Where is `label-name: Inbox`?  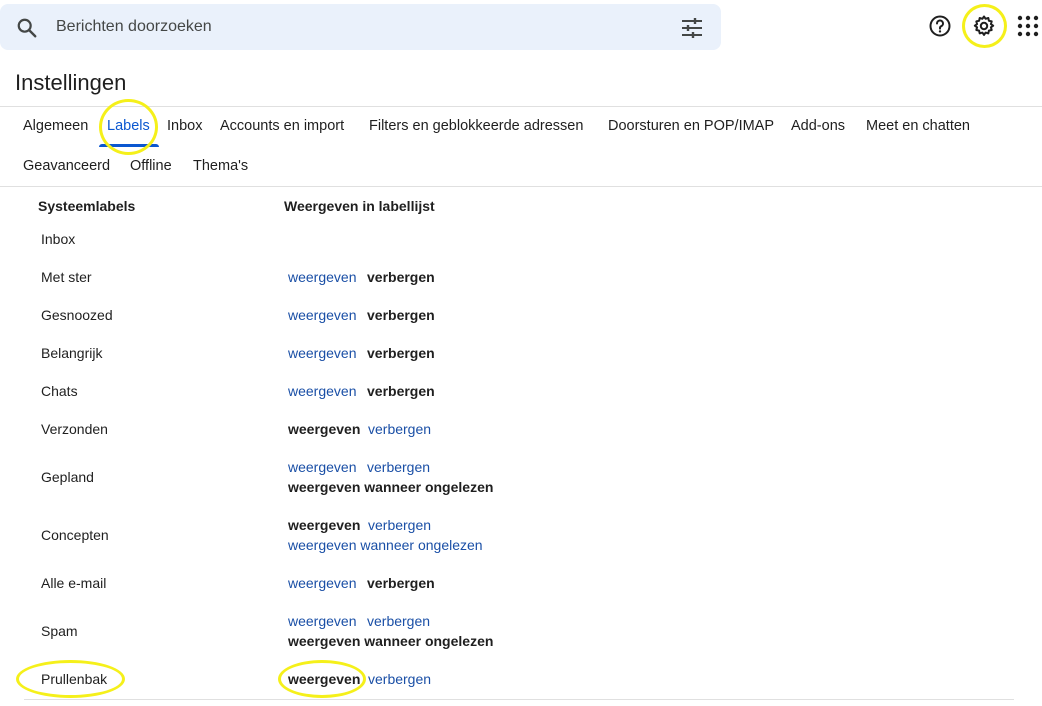 label-name: Inbox is located at coordinates (58, 239).